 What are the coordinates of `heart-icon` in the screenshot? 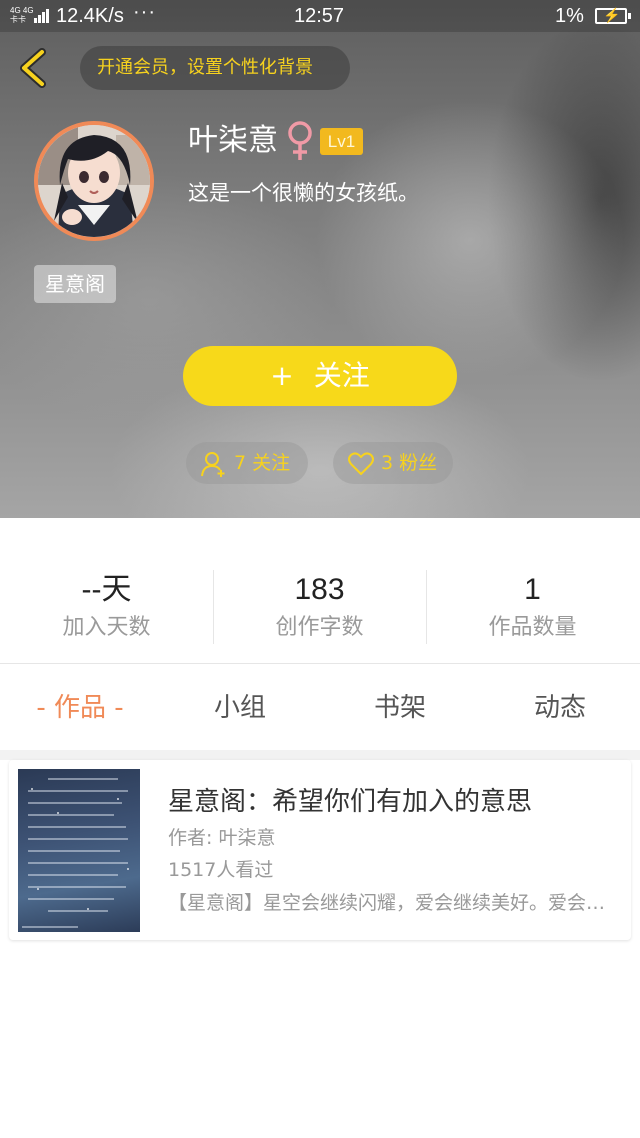 It's located at (361, 463).